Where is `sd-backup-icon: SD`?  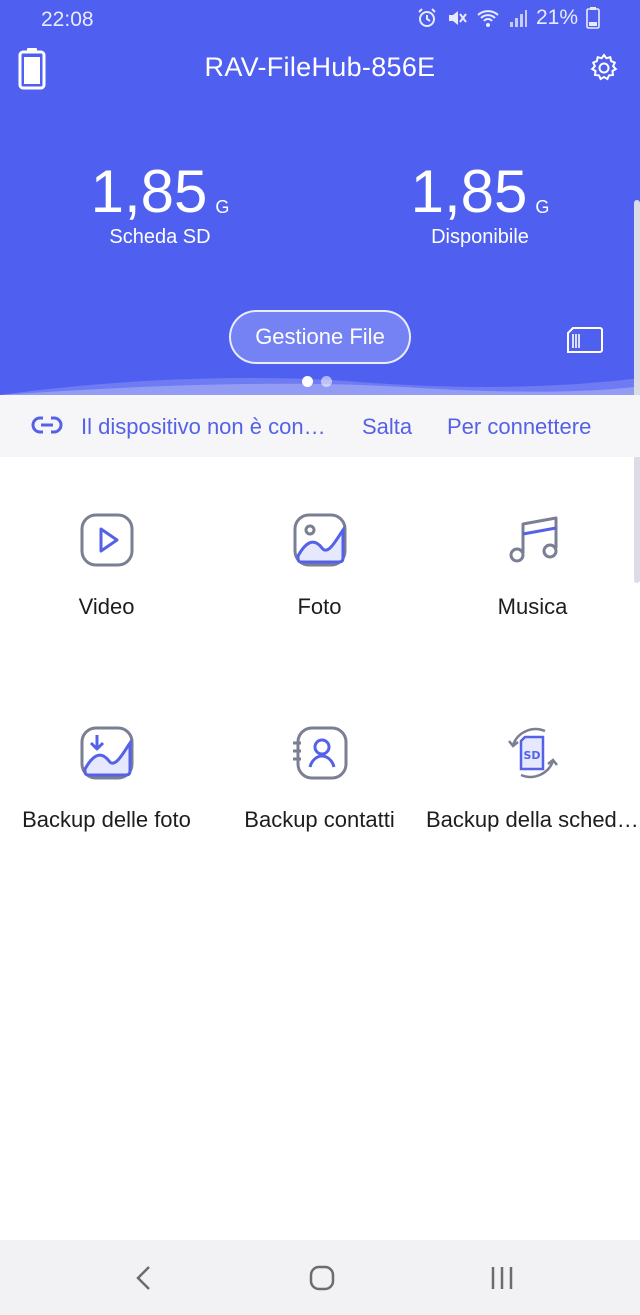
sd-backup-icon: SD is located at coordinates (533, 753).